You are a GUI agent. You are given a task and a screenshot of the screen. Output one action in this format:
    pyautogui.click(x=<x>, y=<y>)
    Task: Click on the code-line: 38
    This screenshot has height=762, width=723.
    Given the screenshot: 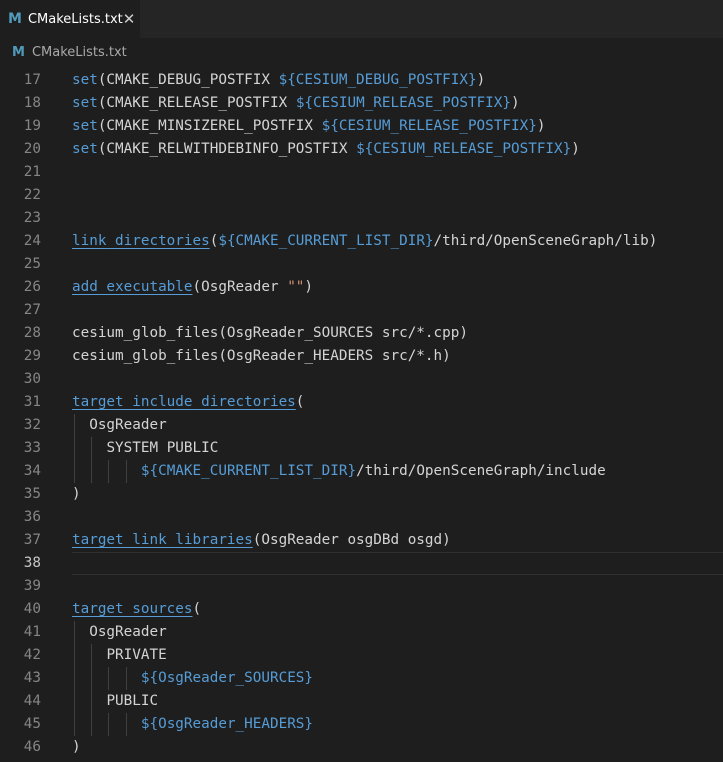 What is the action you would take?
    pyautogui.click(x=361, y=563)
    